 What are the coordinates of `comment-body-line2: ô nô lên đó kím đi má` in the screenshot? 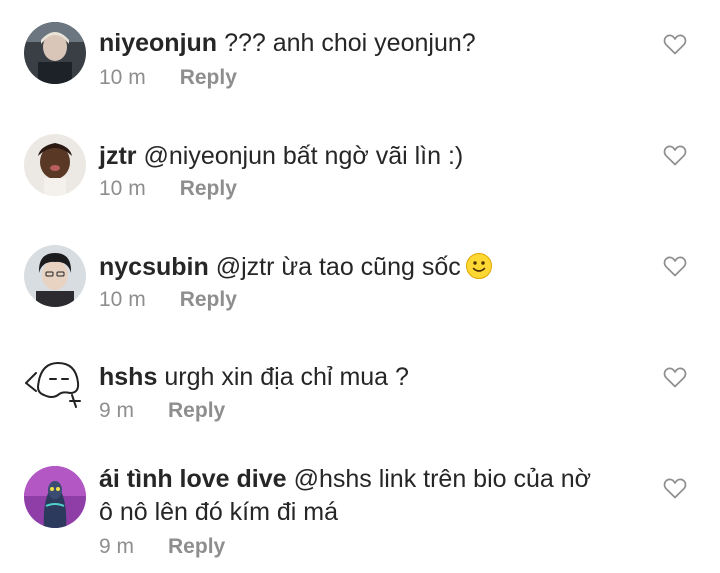 It's located at (219, 512).